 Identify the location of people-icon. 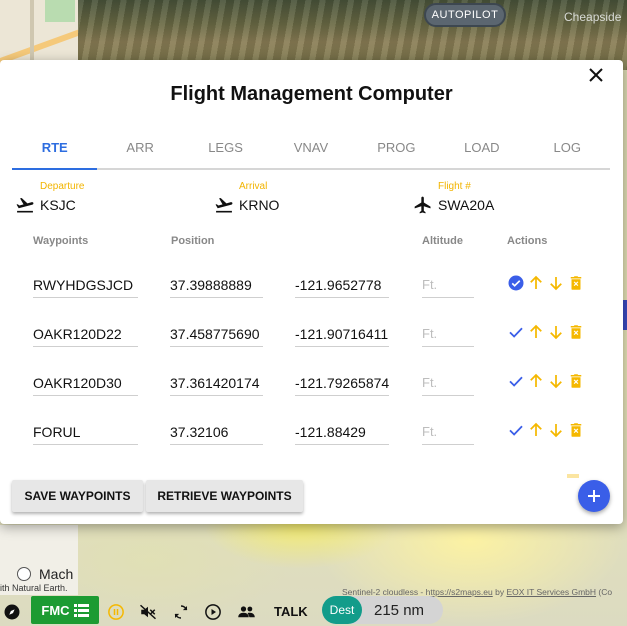
(246, 612).